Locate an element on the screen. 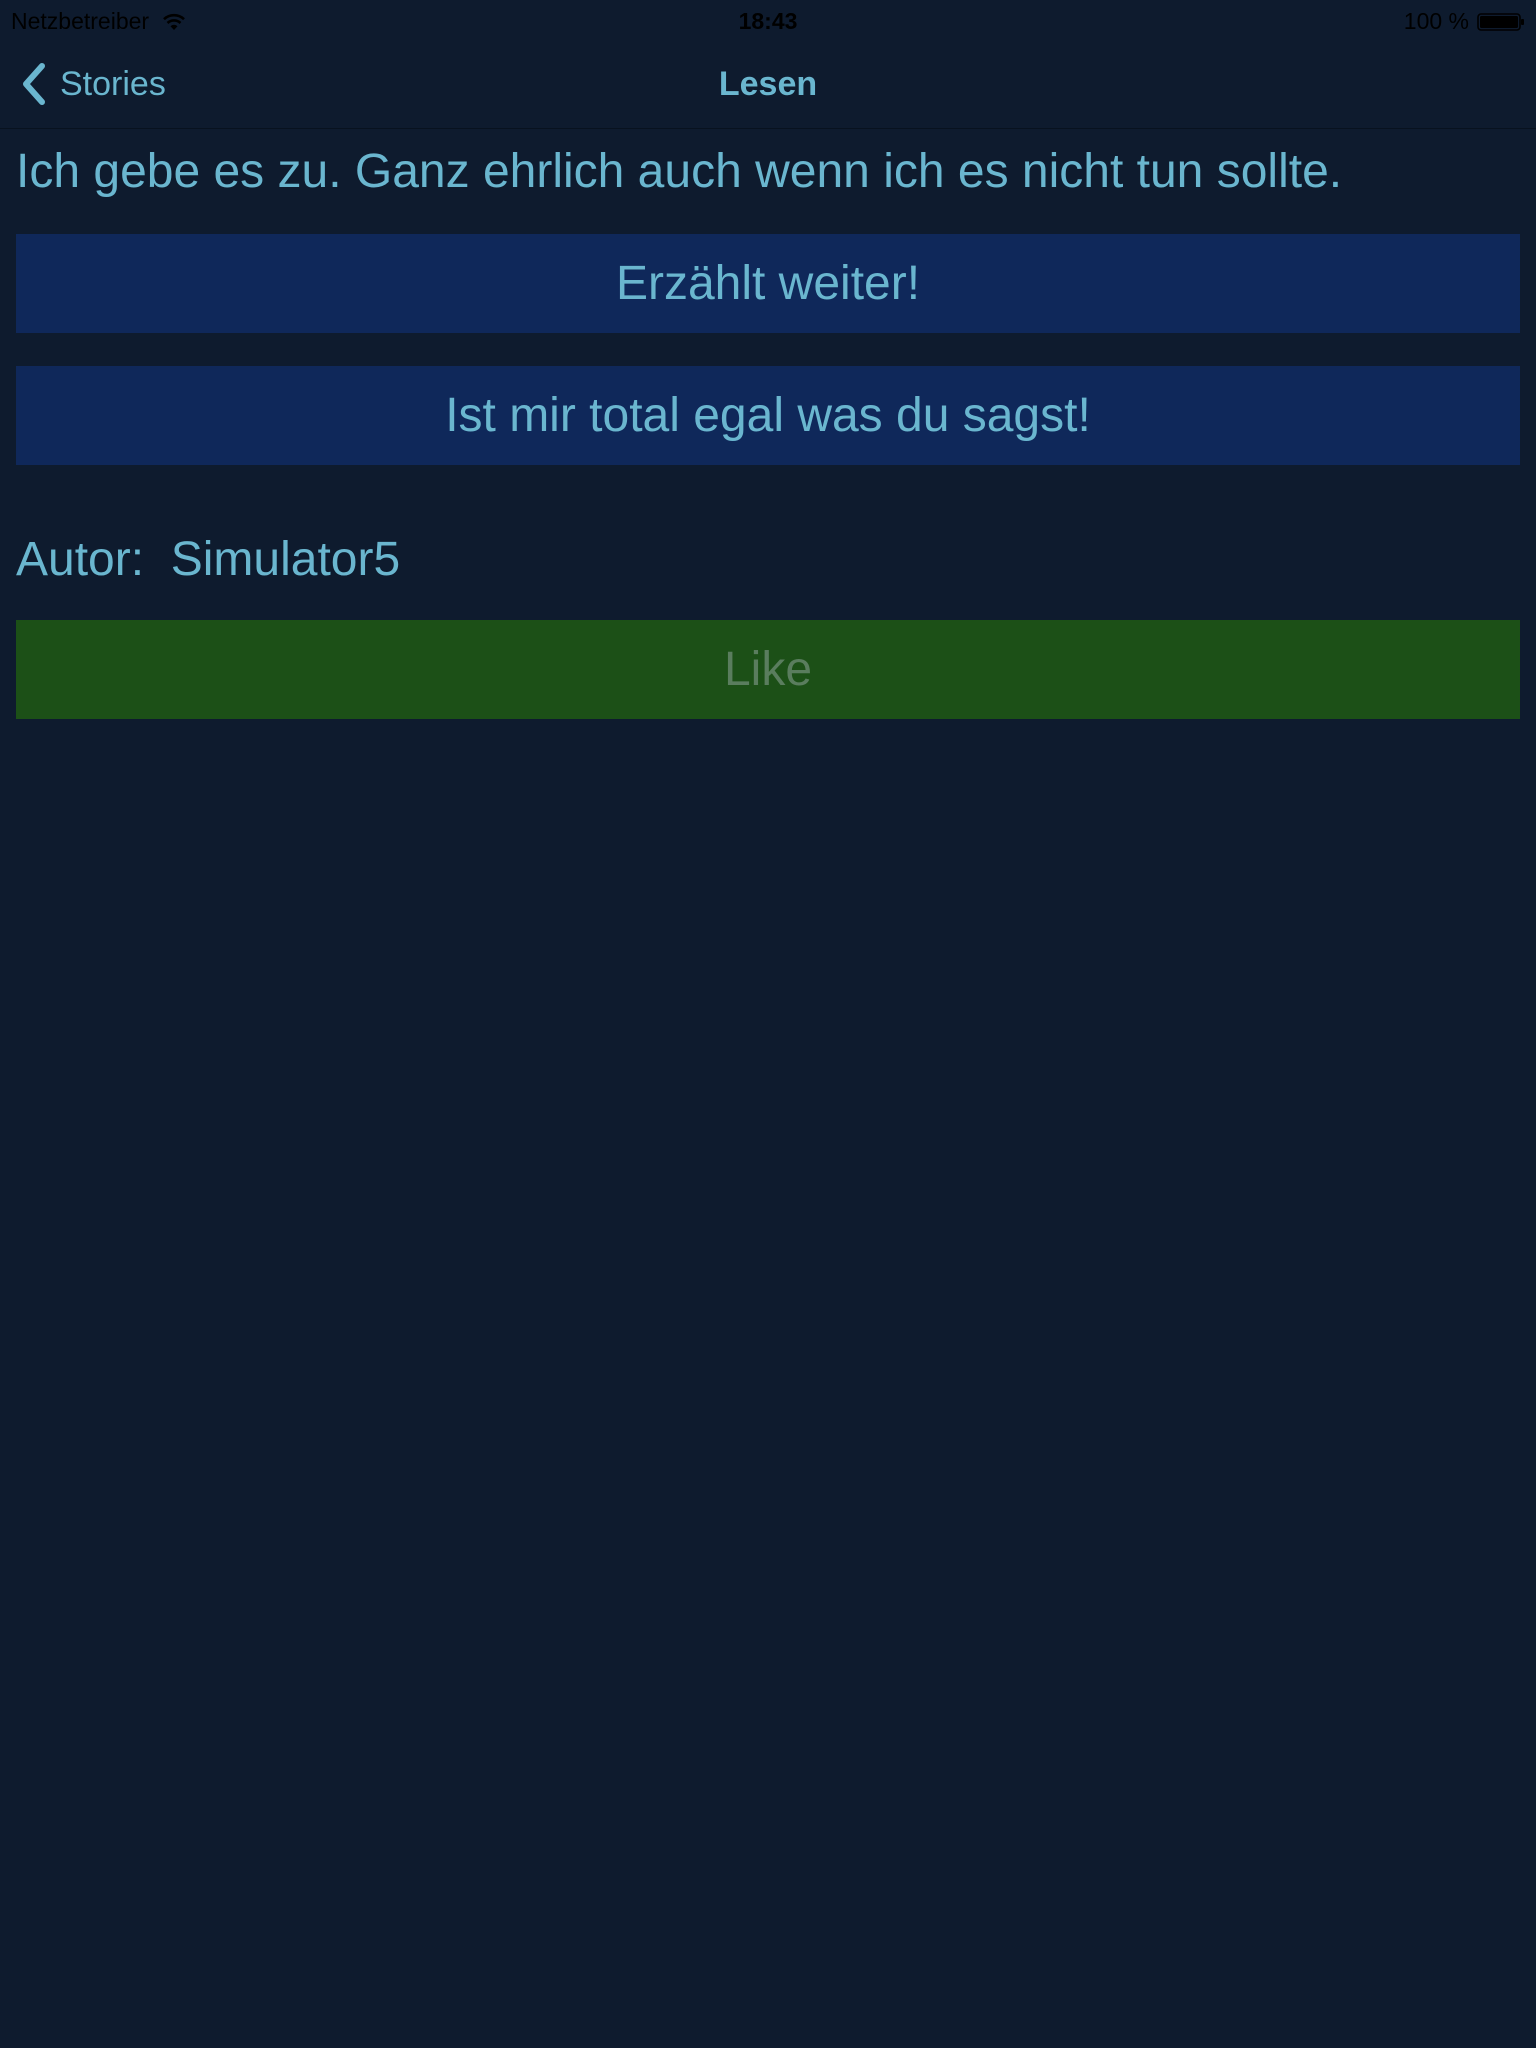 Image resolution: width=1536 pixels, height=2048 pixels. author-line: Autor: Simulator5 is located at coordinates (208, 559).